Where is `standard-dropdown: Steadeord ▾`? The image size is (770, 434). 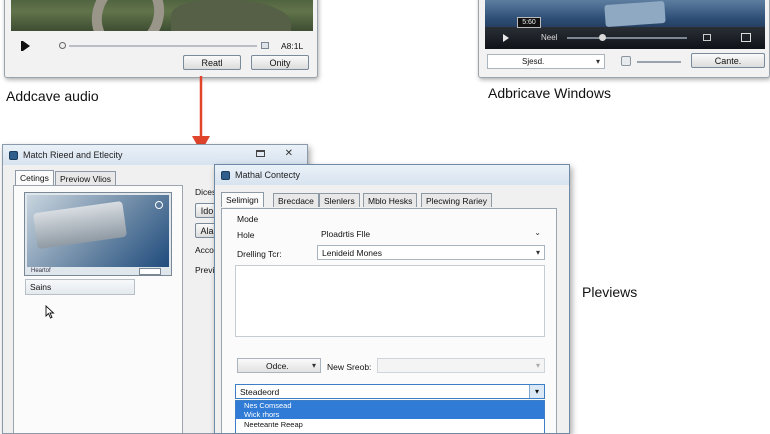
standard-dropdown: Steadeord ▾ is located at coordinates (390, 391).